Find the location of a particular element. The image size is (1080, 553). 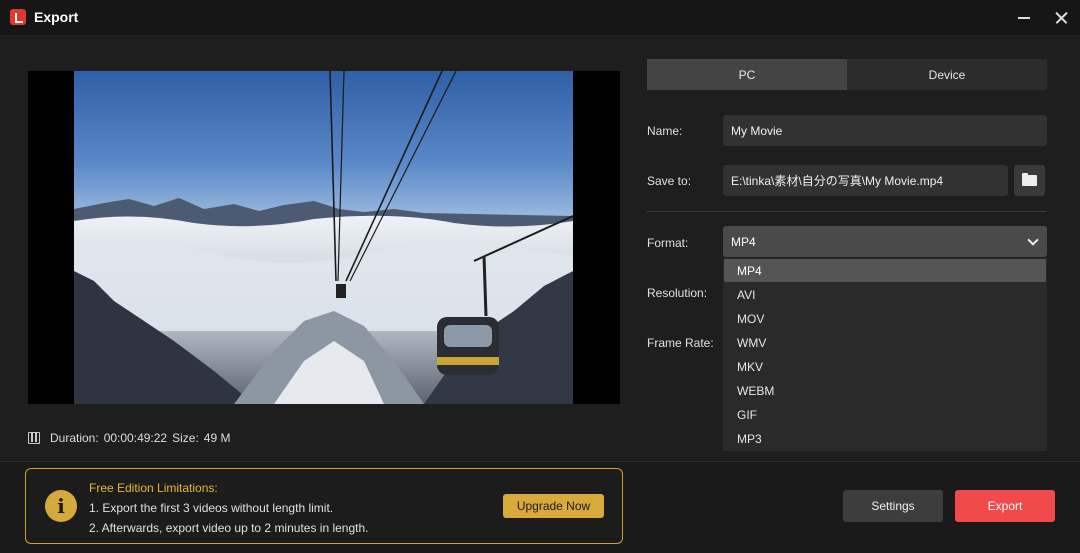

app-logo-icon is located at coordinates (18, 17).